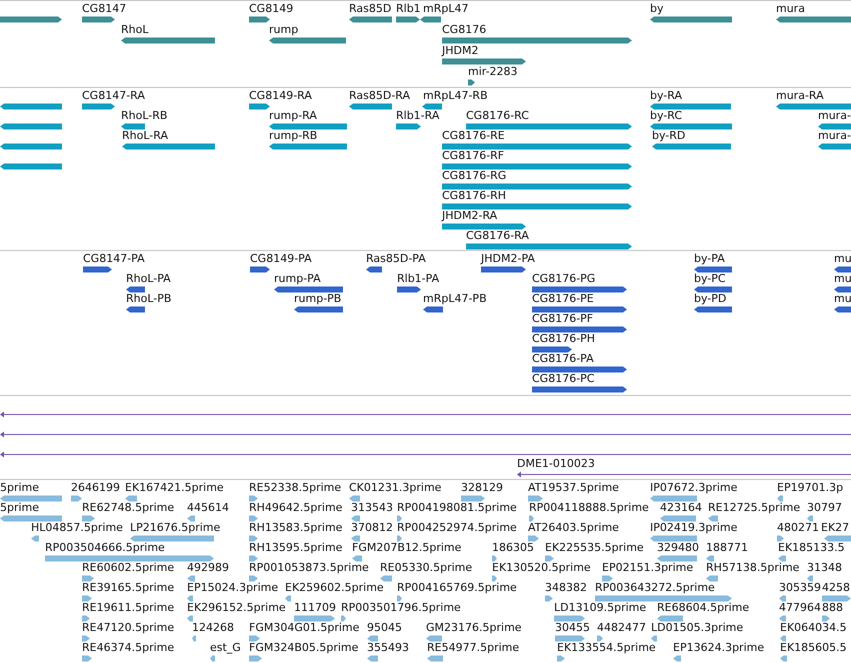  What do you see at coordinates (493, 72) in the screenshot?
I see `feature-label: mir-2283` at bounding box center [493, 72].